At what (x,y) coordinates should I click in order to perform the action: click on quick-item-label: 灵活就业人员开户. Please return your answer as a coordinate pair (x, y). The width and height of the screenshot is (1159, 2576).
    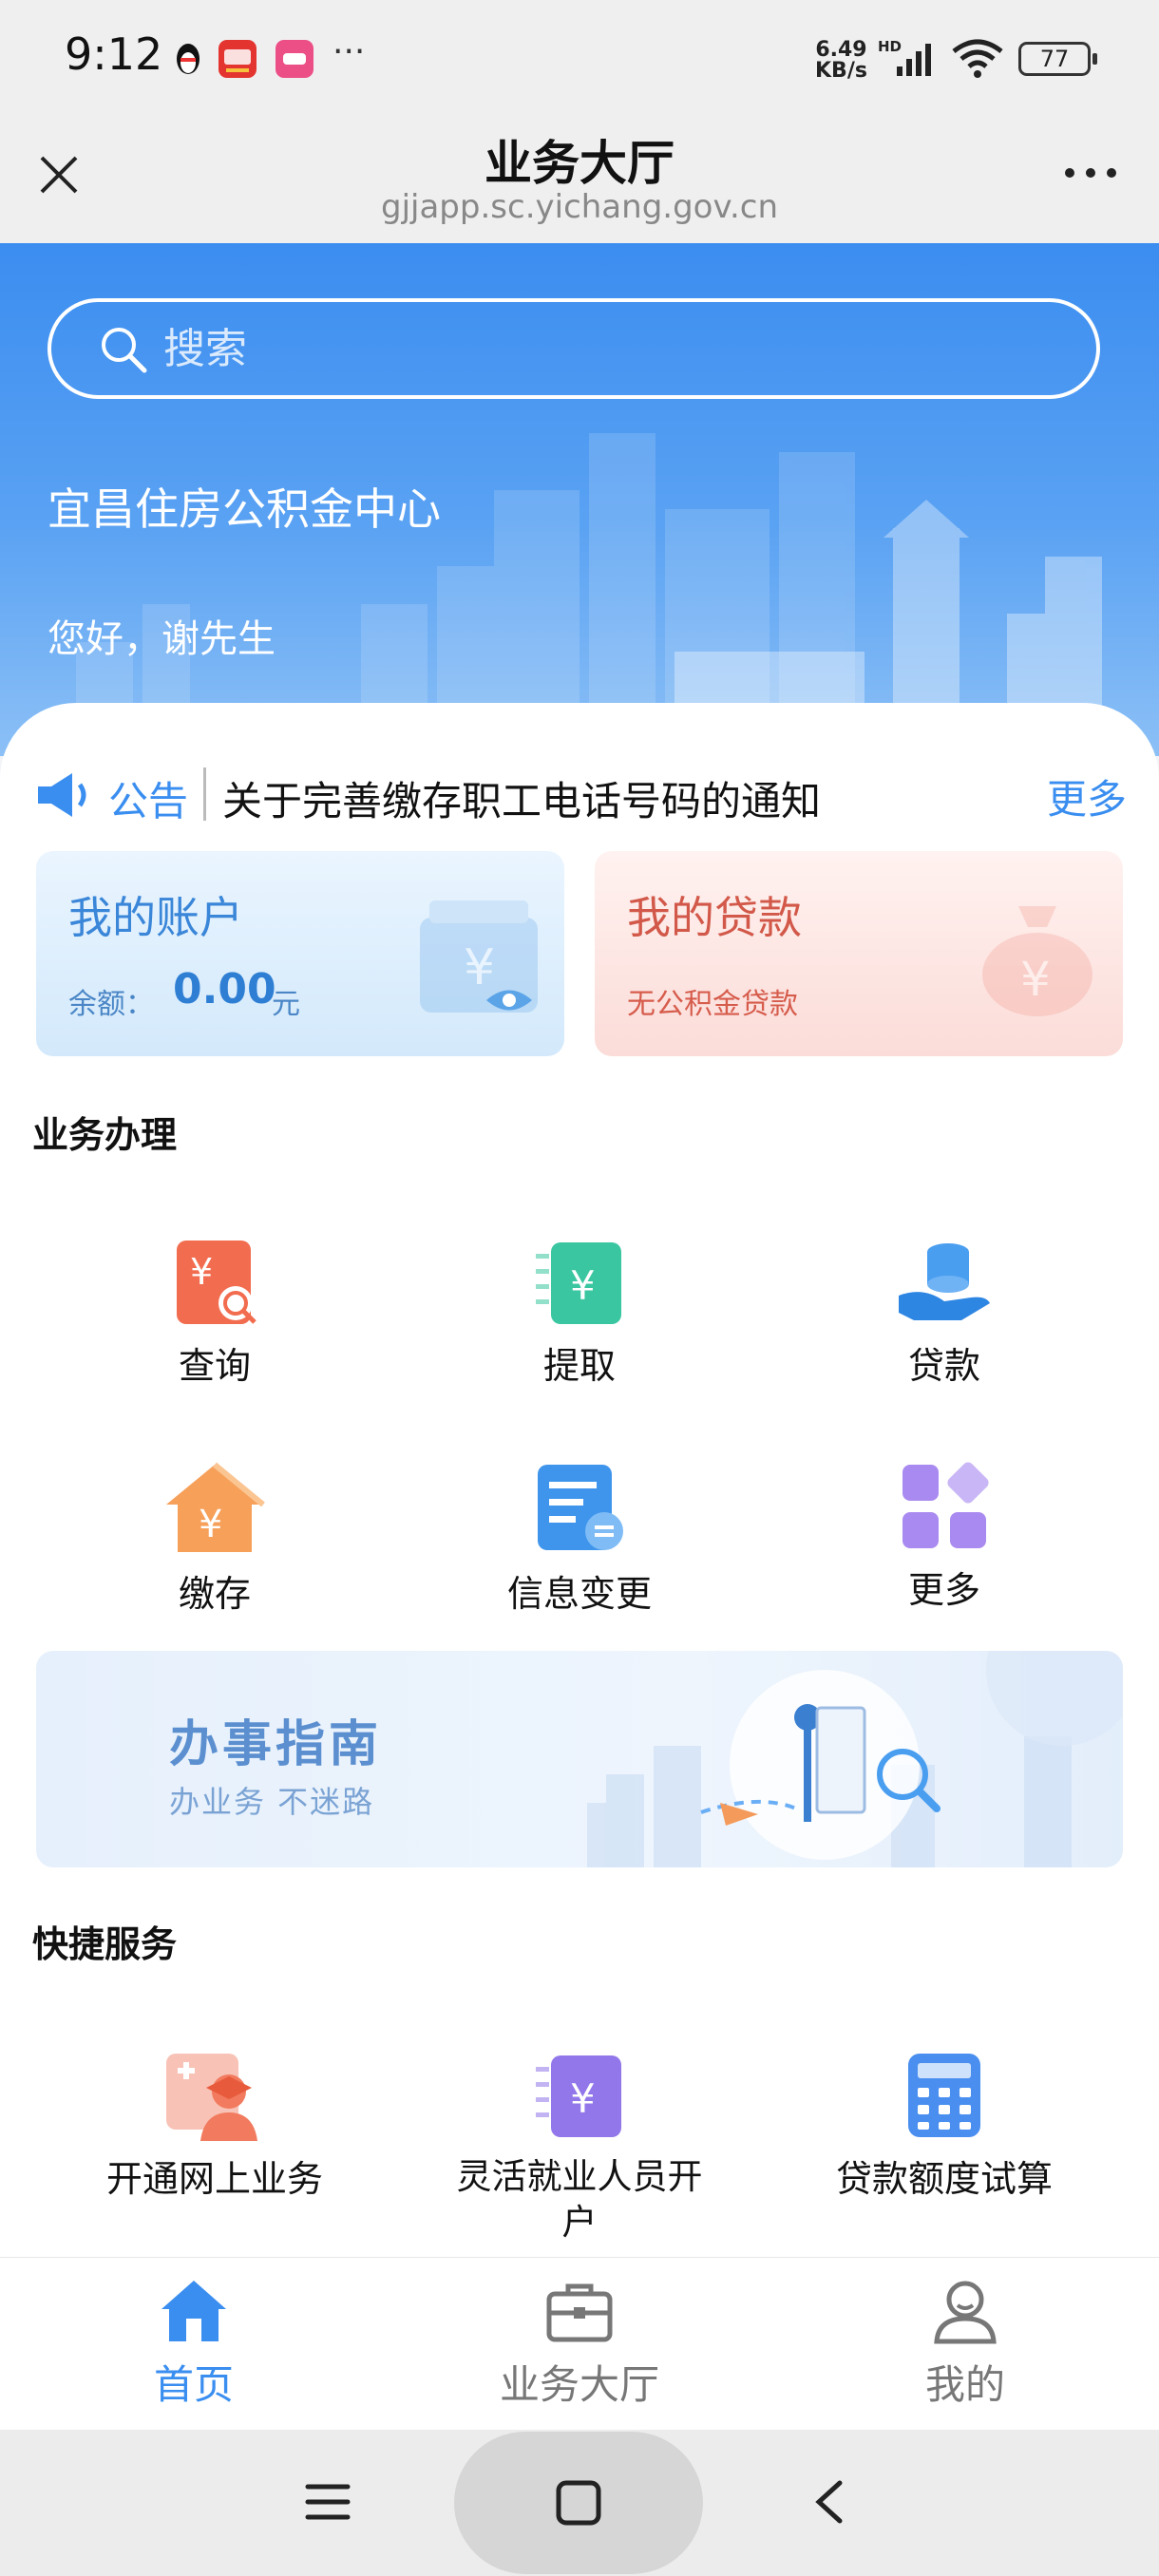
    Looking at the image, I should click on (579, 2199).